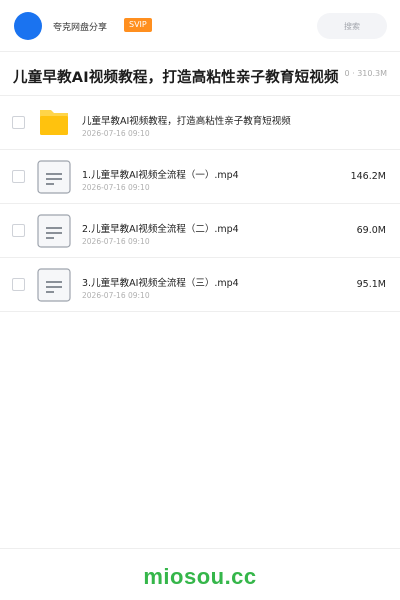 The height and width of the screenshot is (600, 400). Describe the element at coordinates (28, 26) in the screenshot. I see `avatar` at that location.